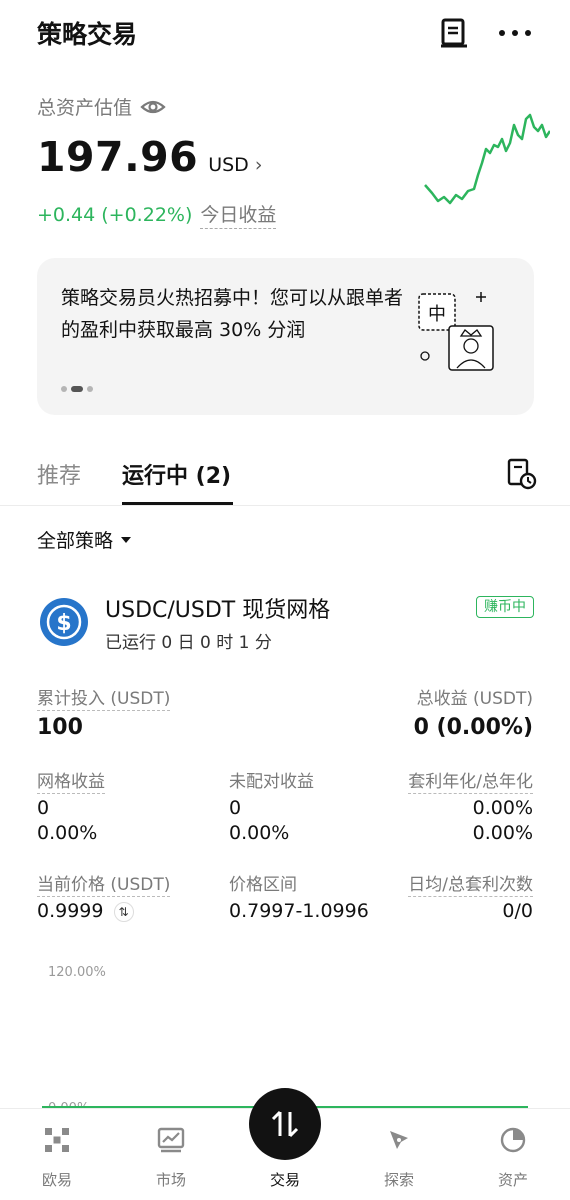  What do you see at coordinates (454, 33) in the screenshot?
I see `document-icon` at bounding box center [454, 33].